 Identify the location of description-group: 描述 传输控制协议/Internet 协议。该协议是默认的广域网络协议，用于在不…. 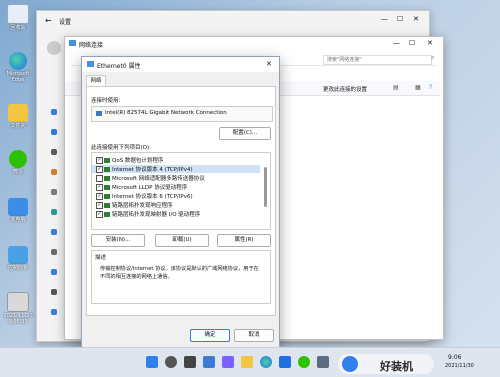
(181, 277).